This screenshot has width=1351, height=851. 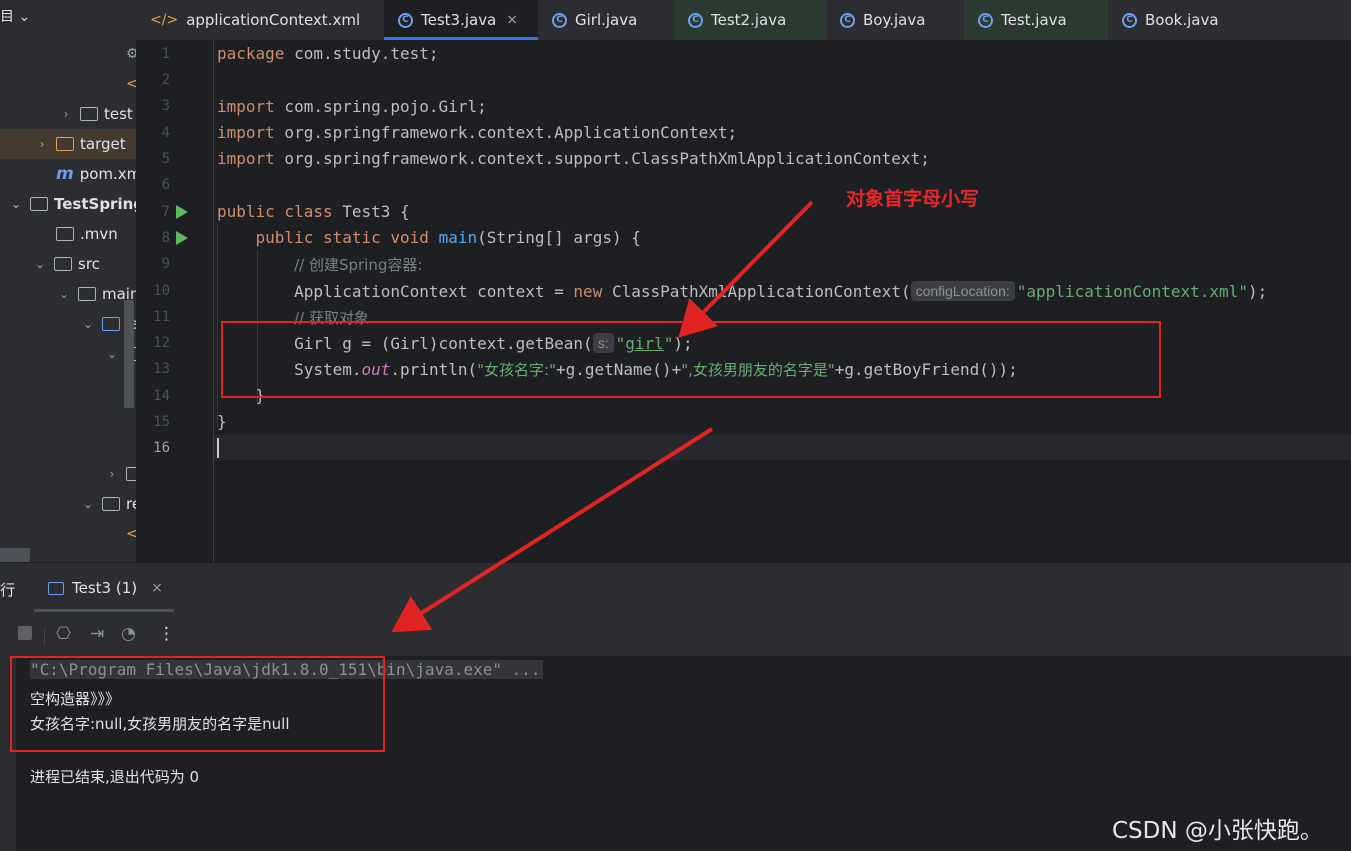 I want to click on watermark: CSDN @小张快跑。, so click(x=1217, y=831).